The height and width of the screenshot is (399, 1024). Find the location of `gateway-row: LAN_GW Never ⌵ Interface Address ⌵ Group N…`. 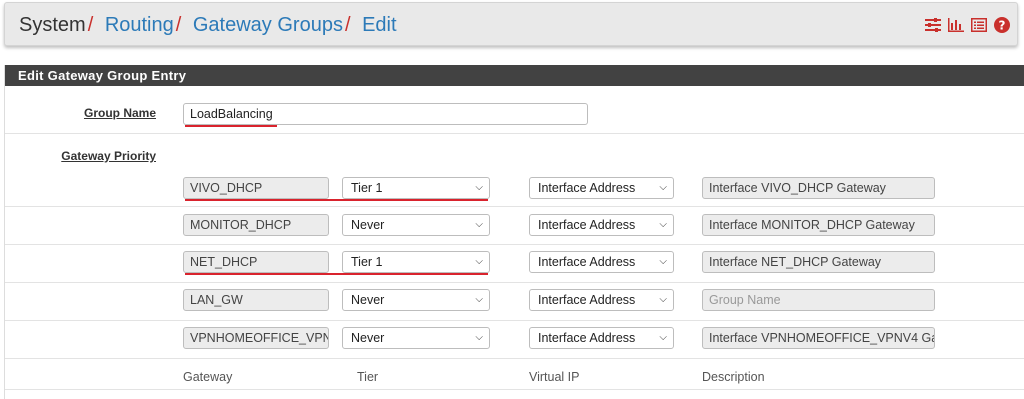

gateway-row: LAN_GW Never ⌵ Interface Address ⌵ Group N… is located at coordinates (514, 302).